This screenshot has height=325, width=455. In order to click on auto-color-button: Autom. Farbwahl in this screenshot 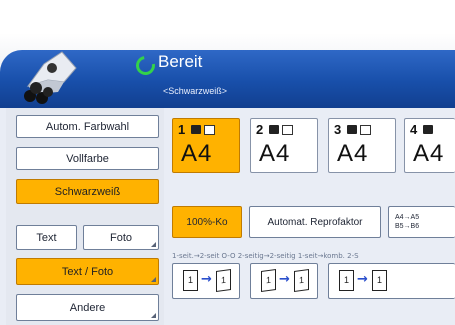, I will do `click(87, 126)`.